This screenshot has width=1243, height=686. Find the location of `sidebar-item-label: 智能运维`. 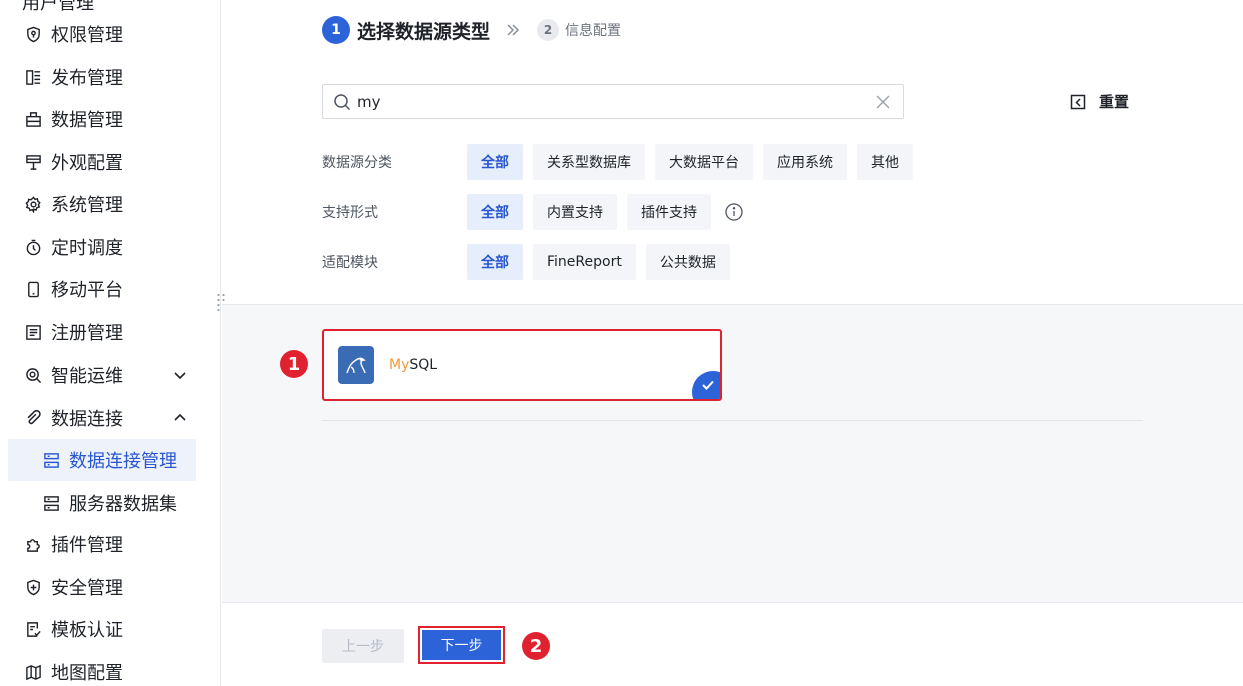

sidebar-item-label: 智能运维 is located at coordinates (87, 376).